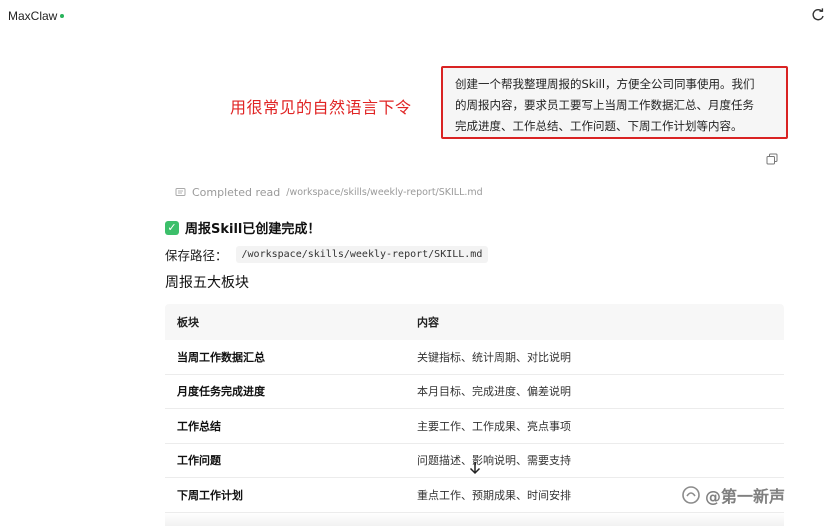 Image resolution: width=831 pixels, height=526 pixels. I want to click on table-cell-content: 本月目标、完成进度、偏差说明, so click(494, 392).